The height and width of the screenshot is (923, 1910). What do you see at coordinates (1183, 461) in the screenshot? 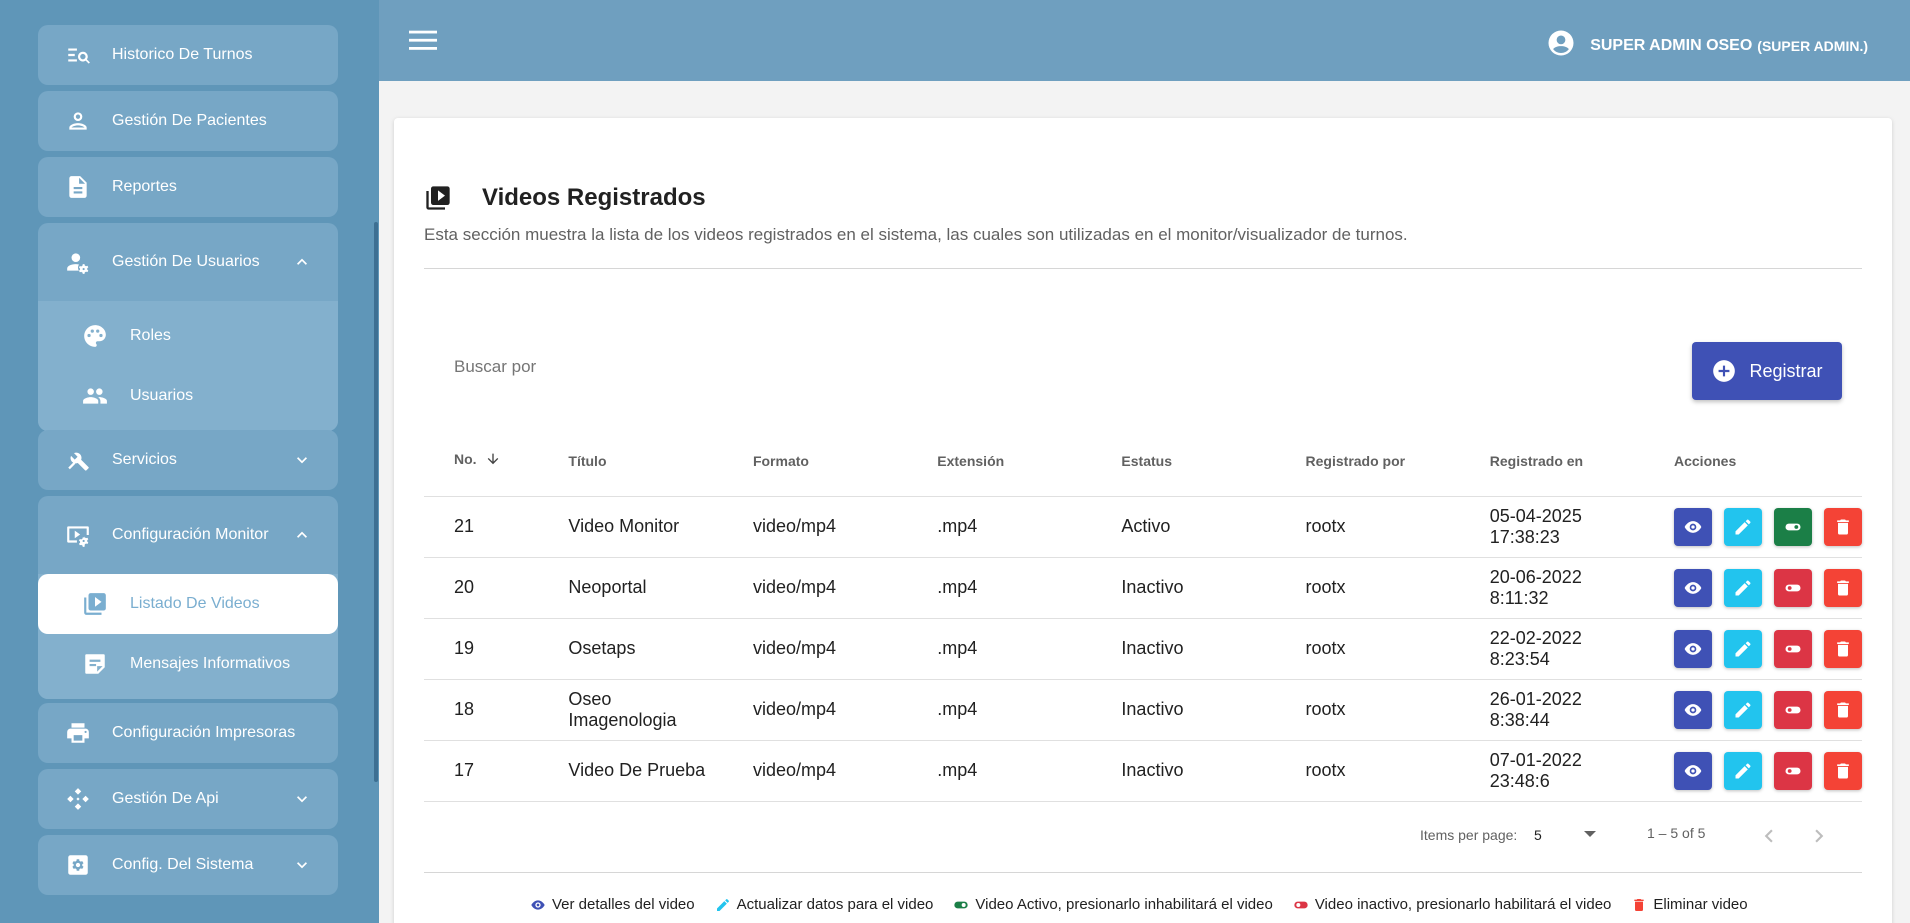
I see `column-header-estatus: Estatus` at bounding box center [1183, 461].